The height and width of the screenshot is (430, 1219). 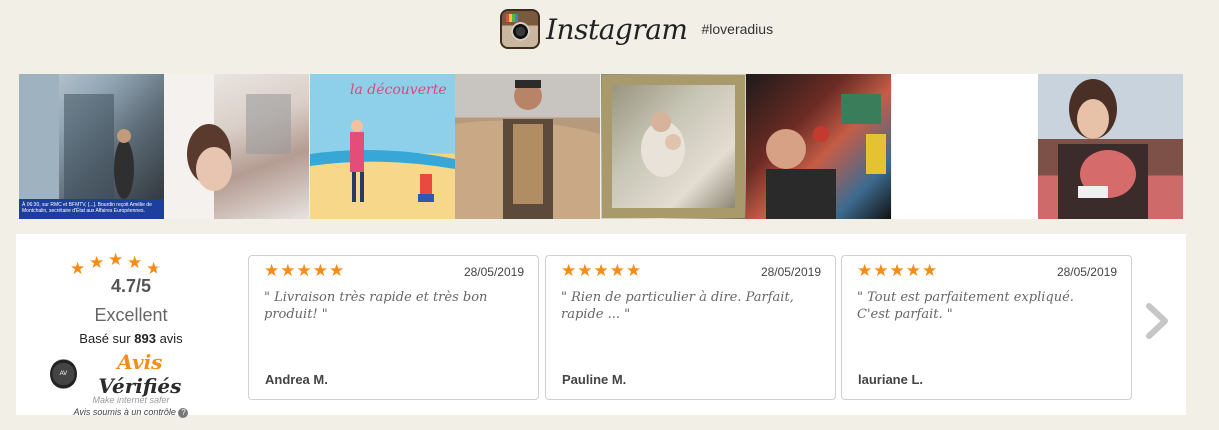 What do you see at coordinates (1158, 321) in the screenshot?
I see `chevron-right-icon` at bounding box center [1158, 321].